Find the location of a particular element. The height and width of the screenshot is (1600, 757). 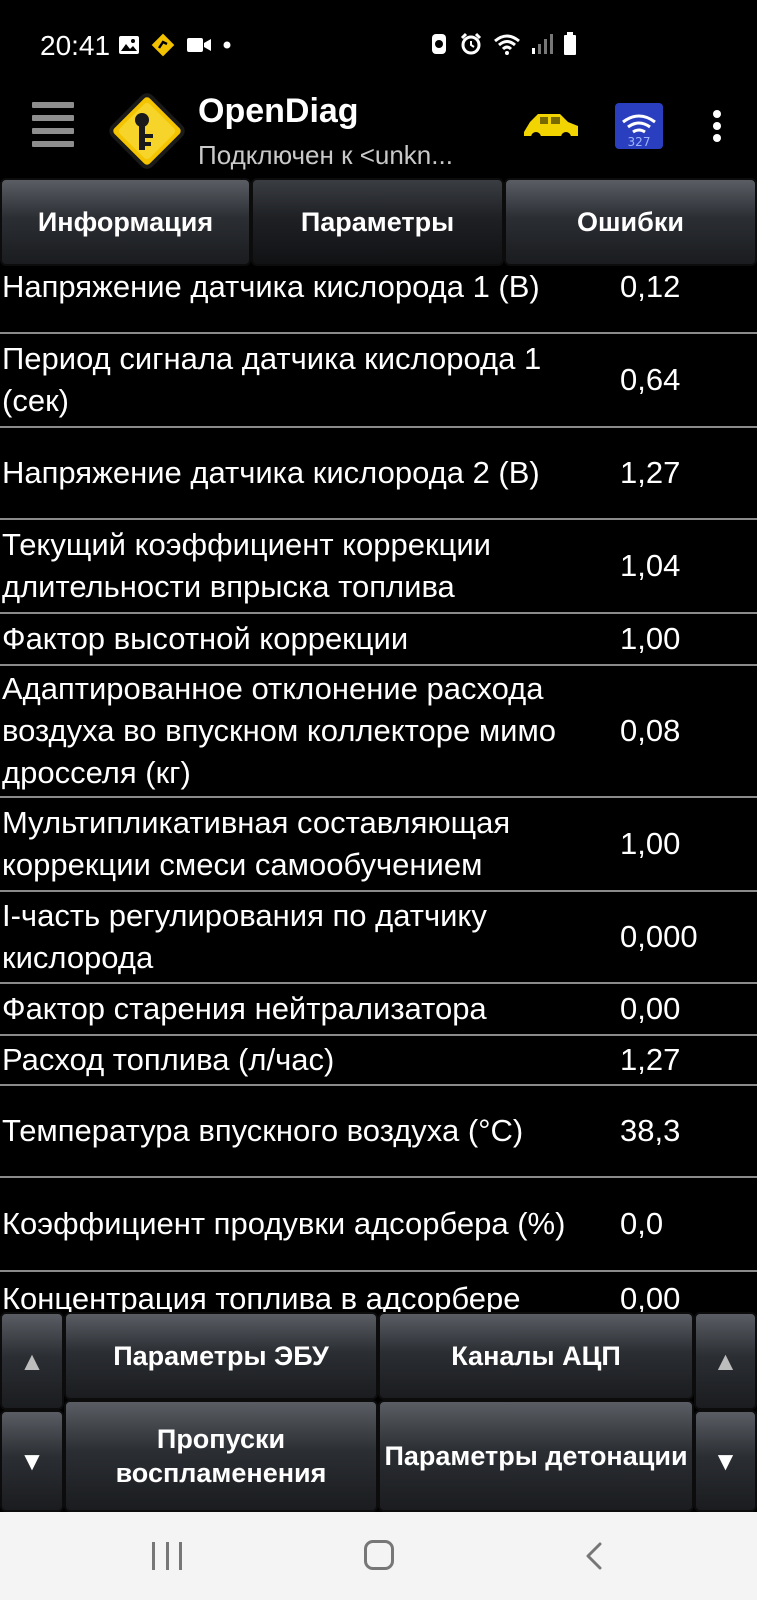

parameter-name: Температура впускного воздуха (°C) is located at coordinates (263, 1130).